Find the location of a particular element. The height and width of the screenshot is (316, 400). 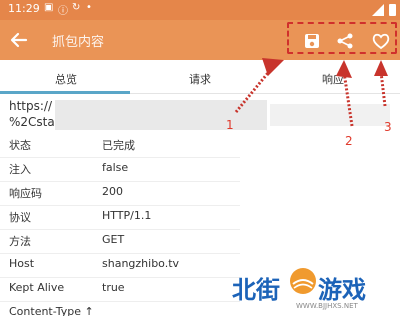

annotation-number-2: 2 is located at coordinates (349, 141).